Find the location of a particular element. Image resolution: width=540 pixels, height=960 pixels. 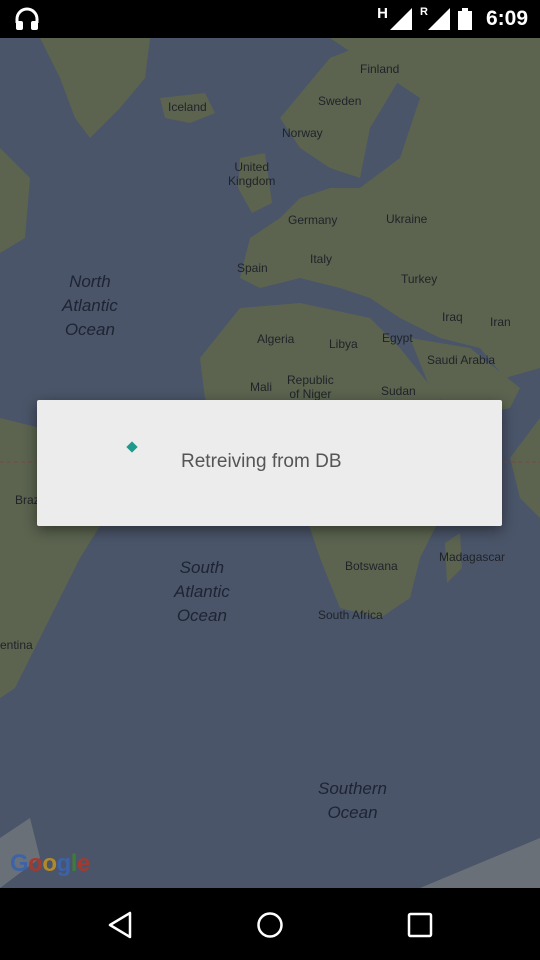

navigation-bar is located at coordinates (270, 924).